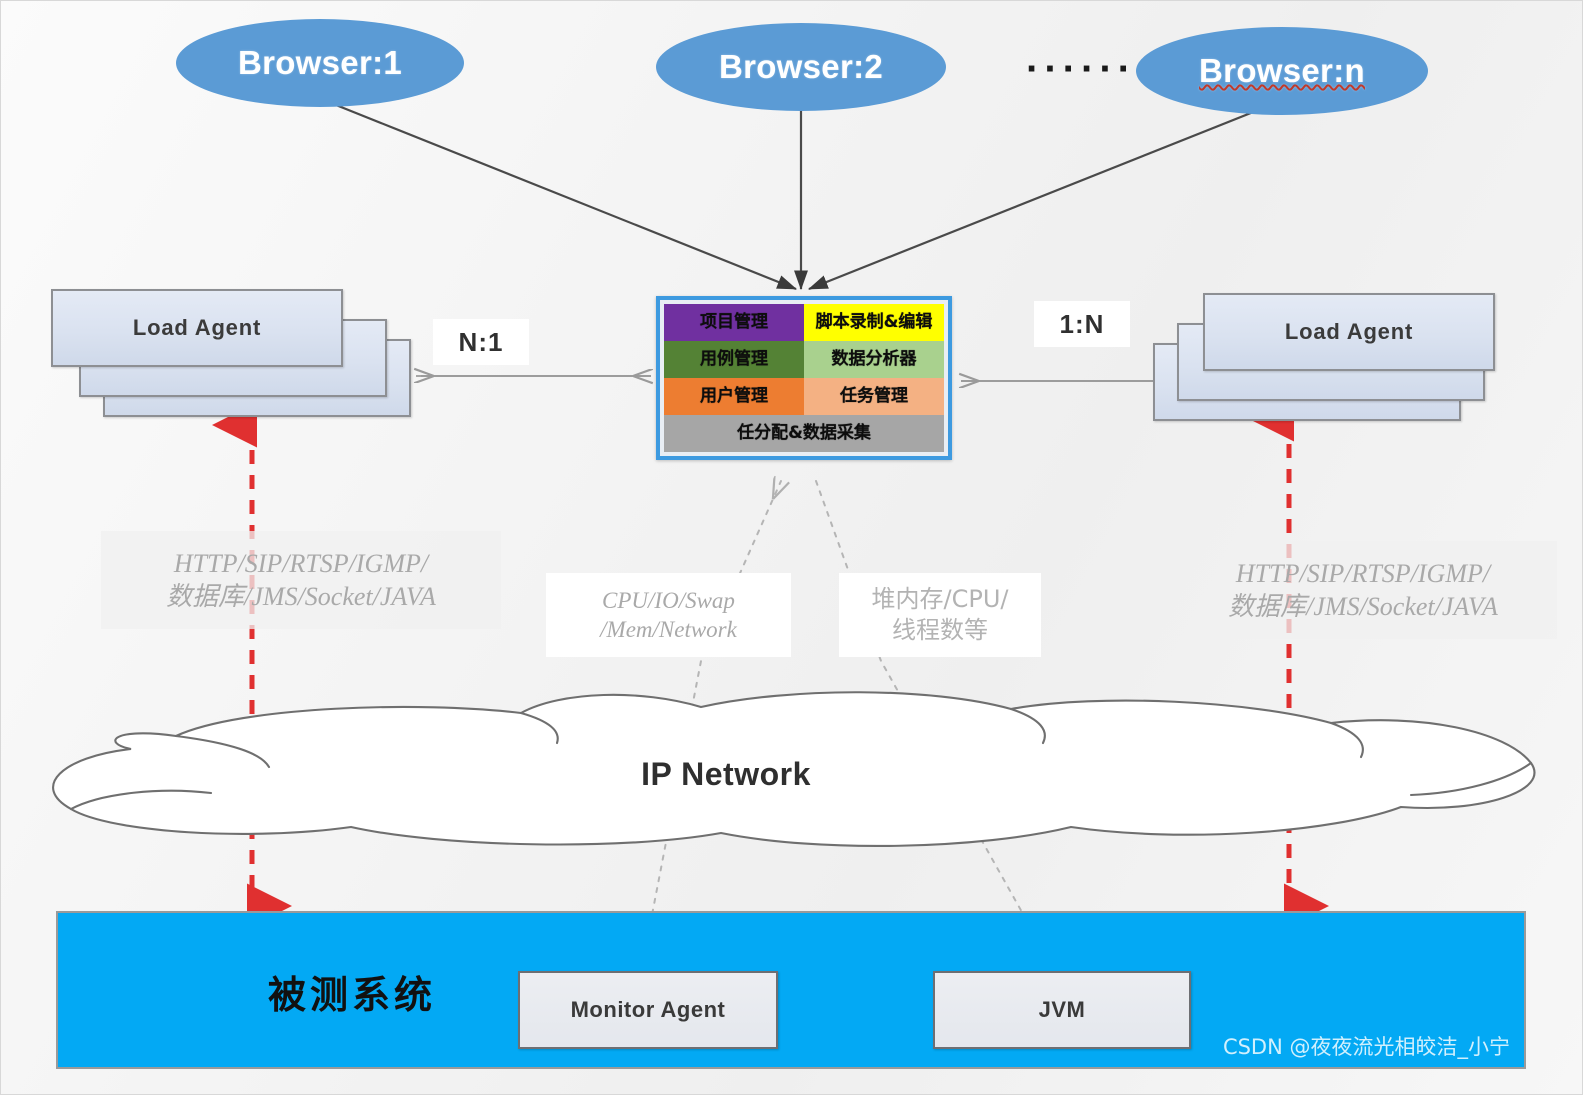 This screenshot has height=1095, width=1583. Describe the element at coordinates (843, 713) in the screenshot. I see `monitor-data-links` at that location.